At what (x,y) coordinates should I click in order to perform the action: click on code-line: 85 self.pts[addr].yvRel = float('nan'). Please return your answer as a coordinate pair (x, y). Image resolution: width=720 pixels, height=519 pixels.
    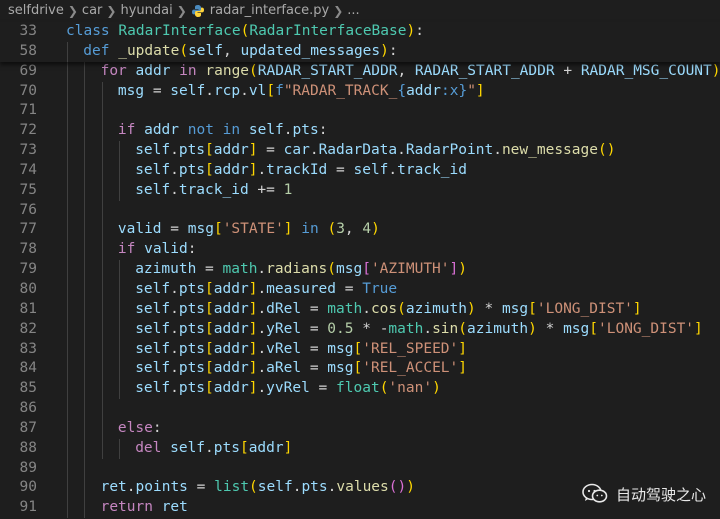
    Looking at the image, I should click on (360, 389).